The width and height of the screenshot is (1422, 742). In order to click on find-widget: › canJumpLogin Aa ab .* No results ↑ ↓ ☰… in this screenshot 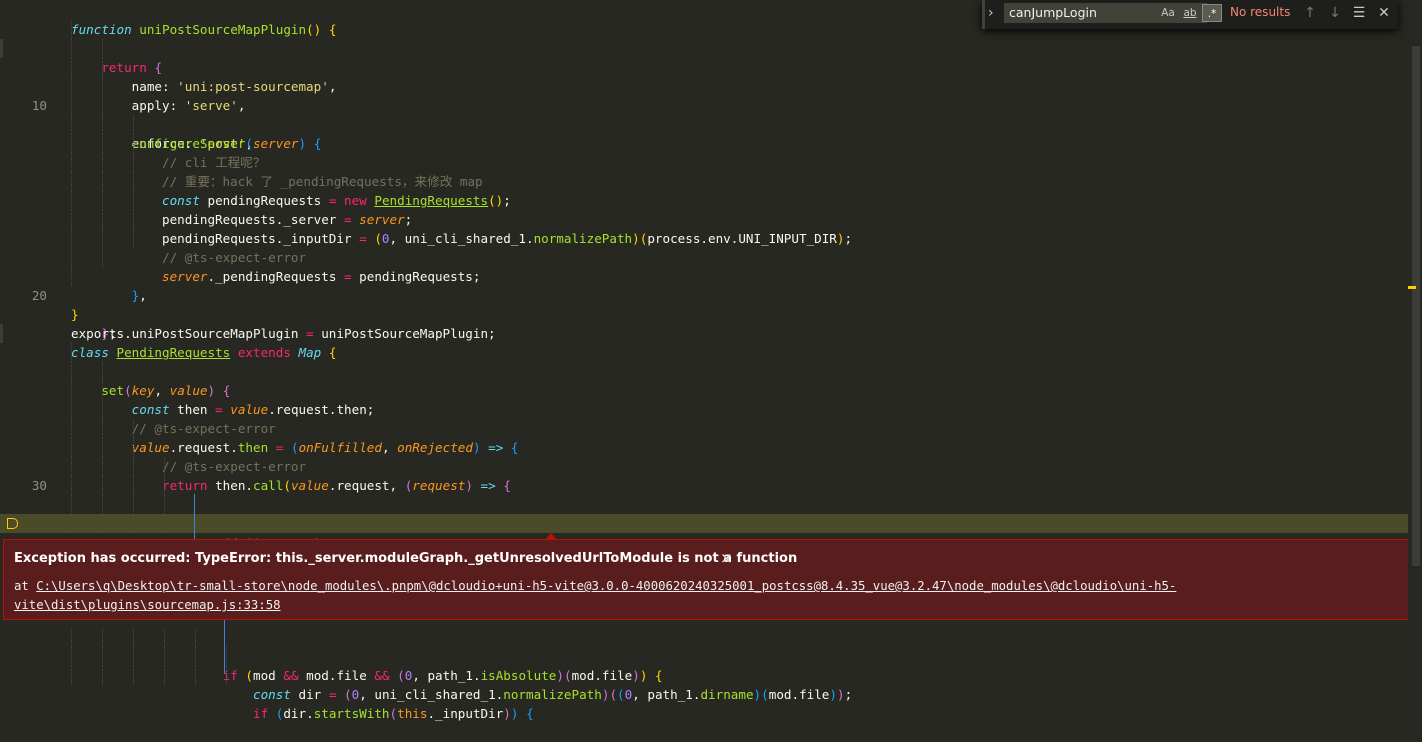, I will do `click(1190, 14)`.